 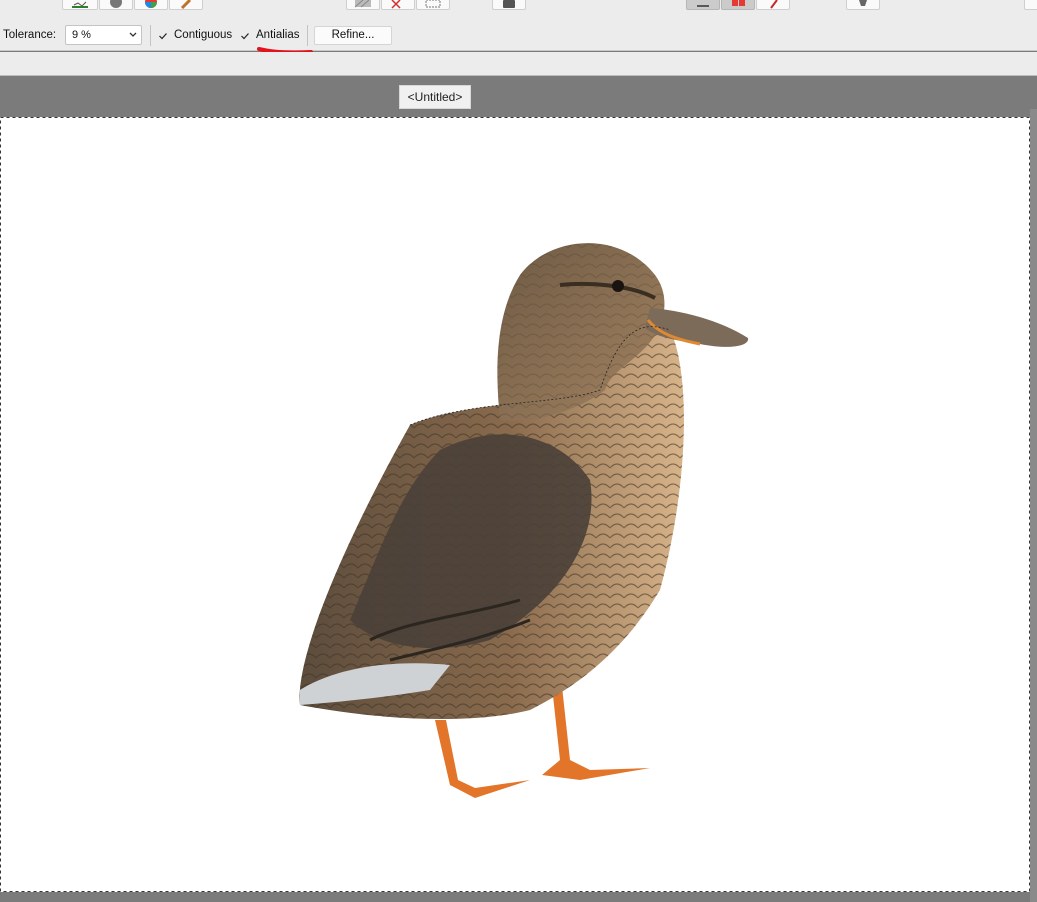 What do you see at coordinates (435, 97) in the screenshot?
I see `document-tab: <Untitled>` at bounding box center [435, 97].